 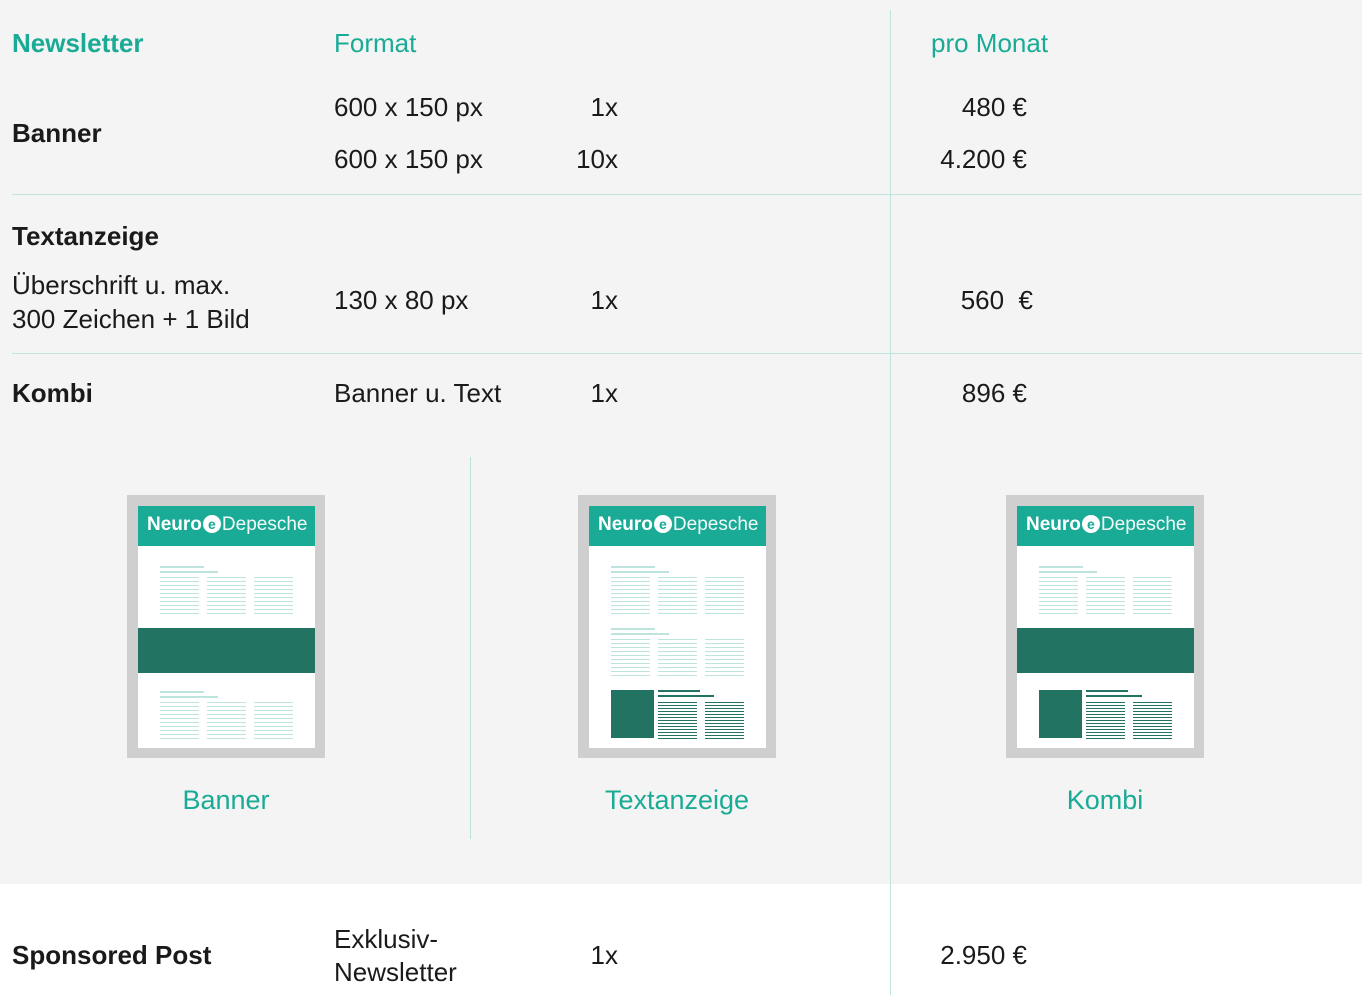 What do you see at coordinates (470, 648) in the screenshot?
I see `mockup-divider` at bounding box center [470, 648].